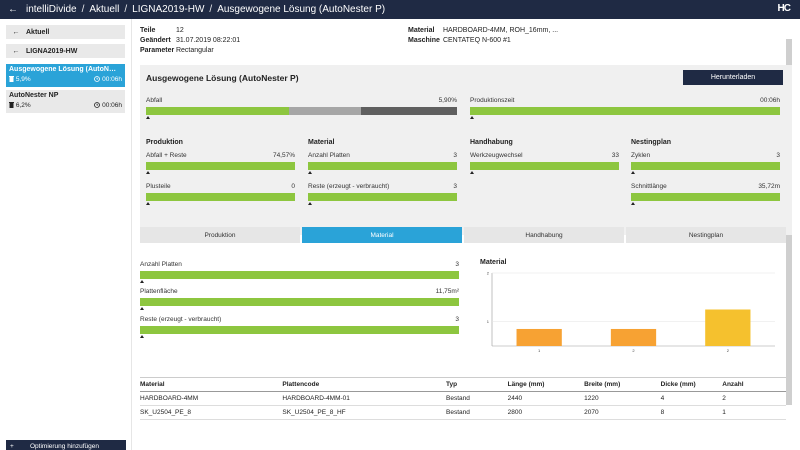 This screenshot has width=800, height=450. What do you see at coordinates (220, 168) in the screenshot?
I see `abfall-reste-bar` at bounding box center [220, 168].